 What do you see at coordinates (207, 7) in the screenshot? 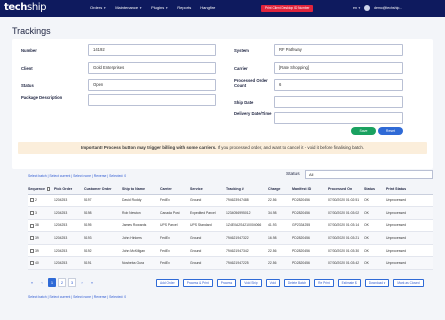
I see `nav-hangfire: Hangfire` at bounding box center [207, 7].